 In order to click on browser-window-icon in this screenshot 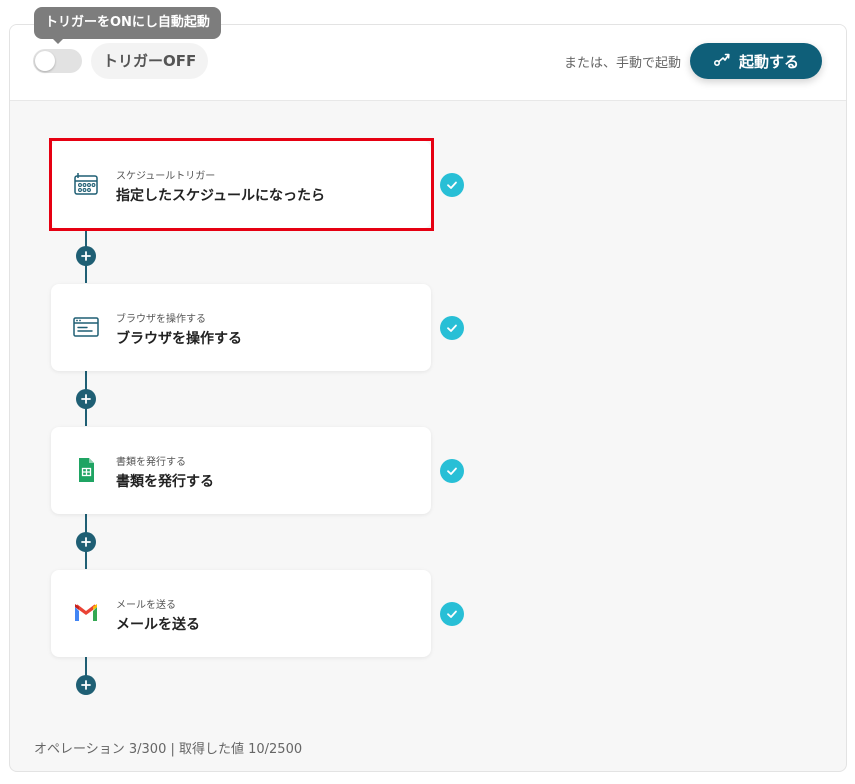, I will do `click(86, 327)`.